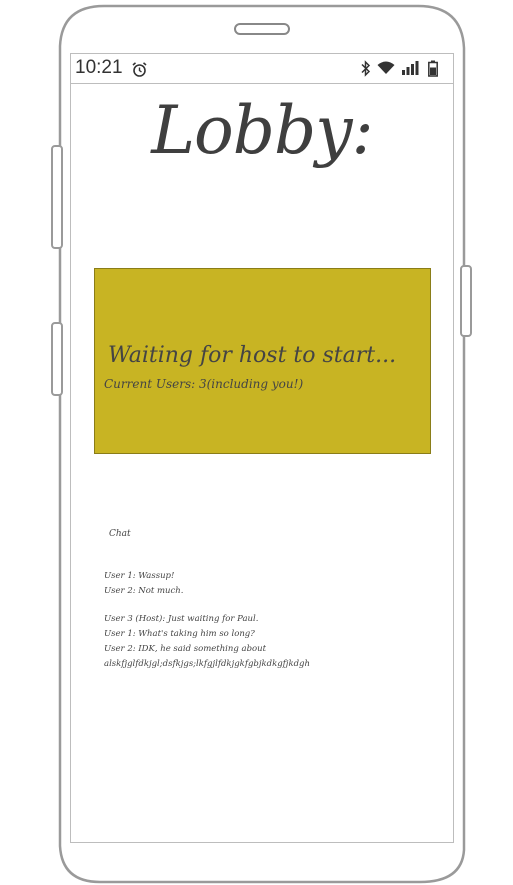 The height and width of the screenshot is (885, 513). Describe the element at coordinates (262, 69) in the screenshot. I see `status-bar: 10:21` at that location.